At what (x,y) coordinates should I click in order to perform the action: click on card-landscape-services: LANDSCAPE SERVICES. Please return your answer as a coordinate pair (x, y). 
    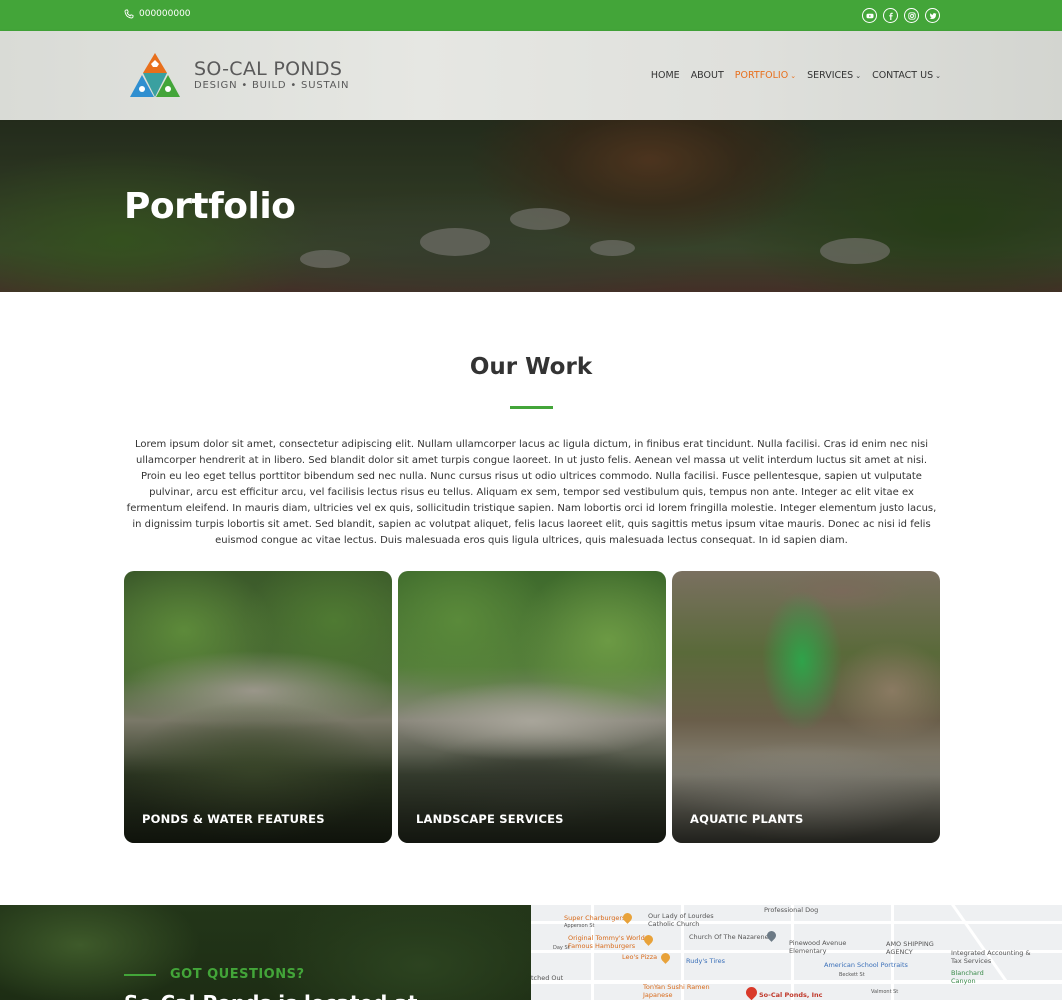
    Looking at the image, I should click on (532, 707).